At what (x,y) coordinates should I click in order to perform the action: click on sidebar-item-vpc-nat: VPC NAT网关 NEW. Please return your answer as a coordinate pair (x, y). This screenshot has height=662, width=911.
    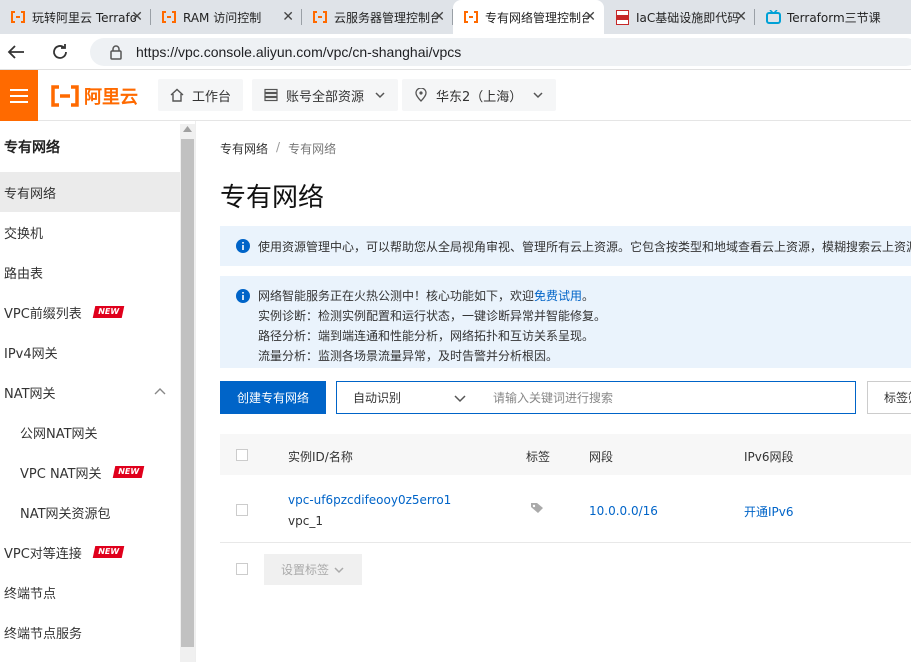
    Looking at the image, I should click on (90, 472).